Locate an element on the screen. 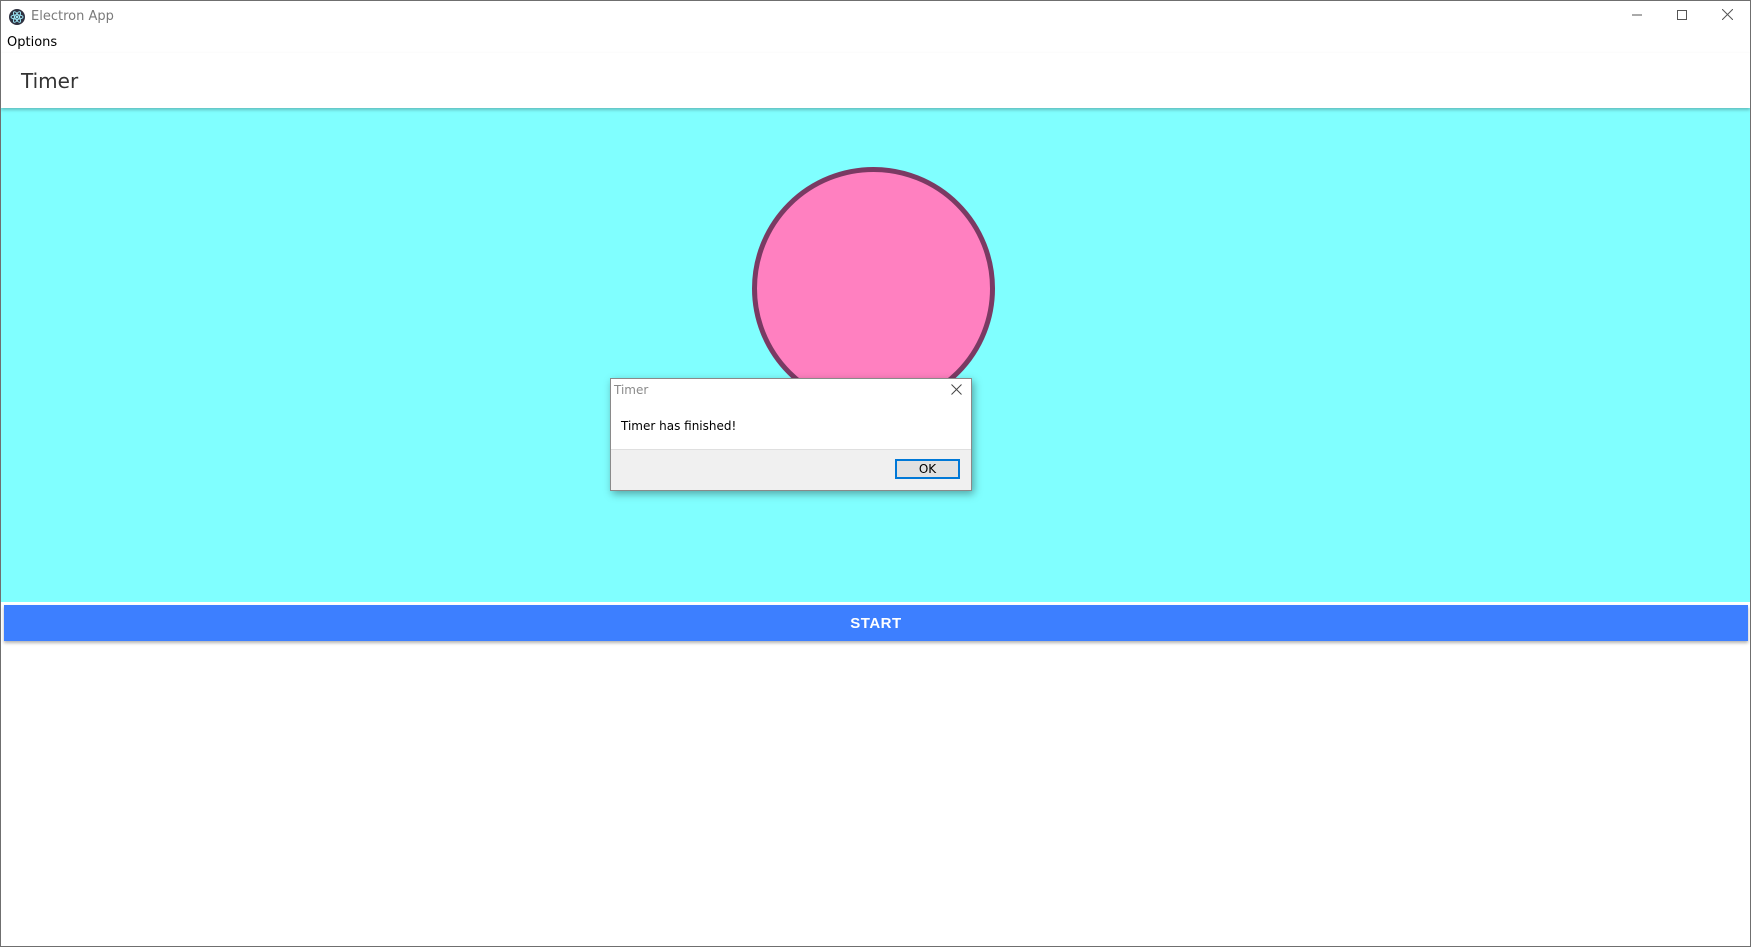 The height and width of the screenshot is (947, 1751). menu-item-options: Options is located at coordinates (32, 42).